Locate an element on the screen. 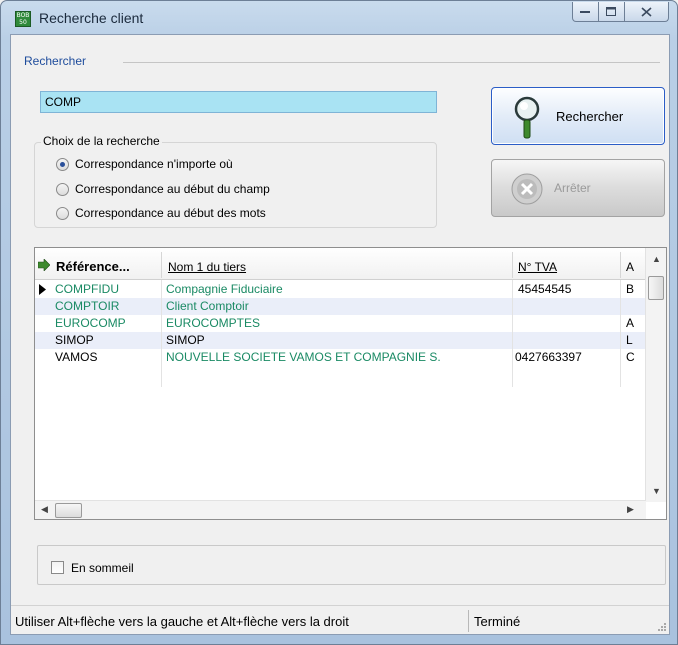  cell-tva: 45454545 is located at coordinates (545, 289).